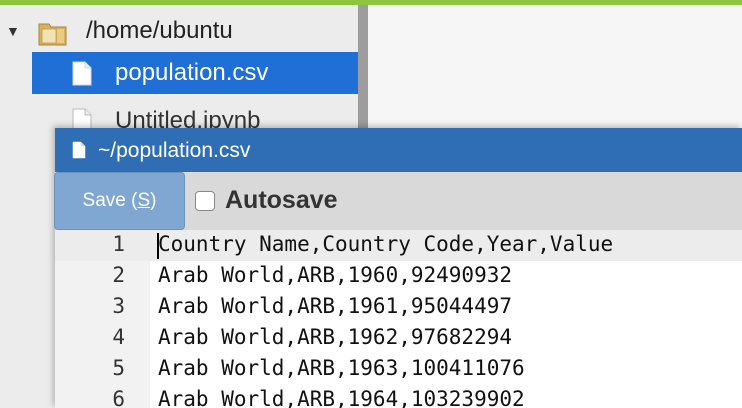  I want to click on line-text: Arab World,ARB,1961,95044497, so click(335, 306).